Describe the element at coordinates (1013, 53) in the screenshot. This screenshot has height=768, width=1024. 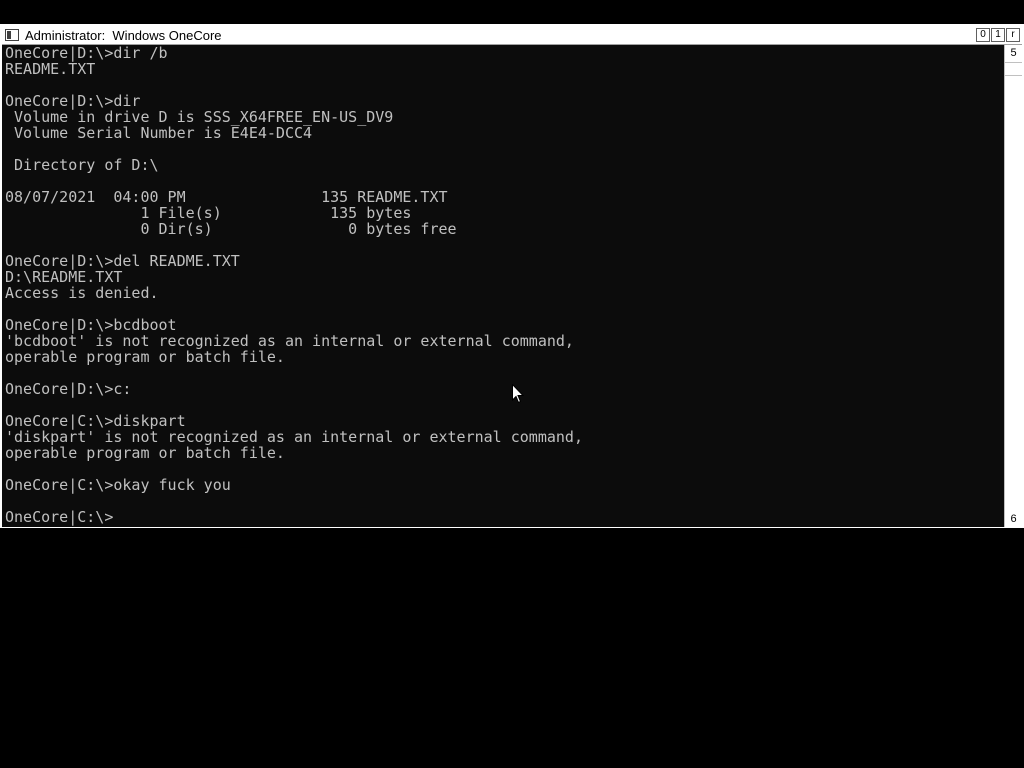
I see `scroll-up-button: 5` at that location.